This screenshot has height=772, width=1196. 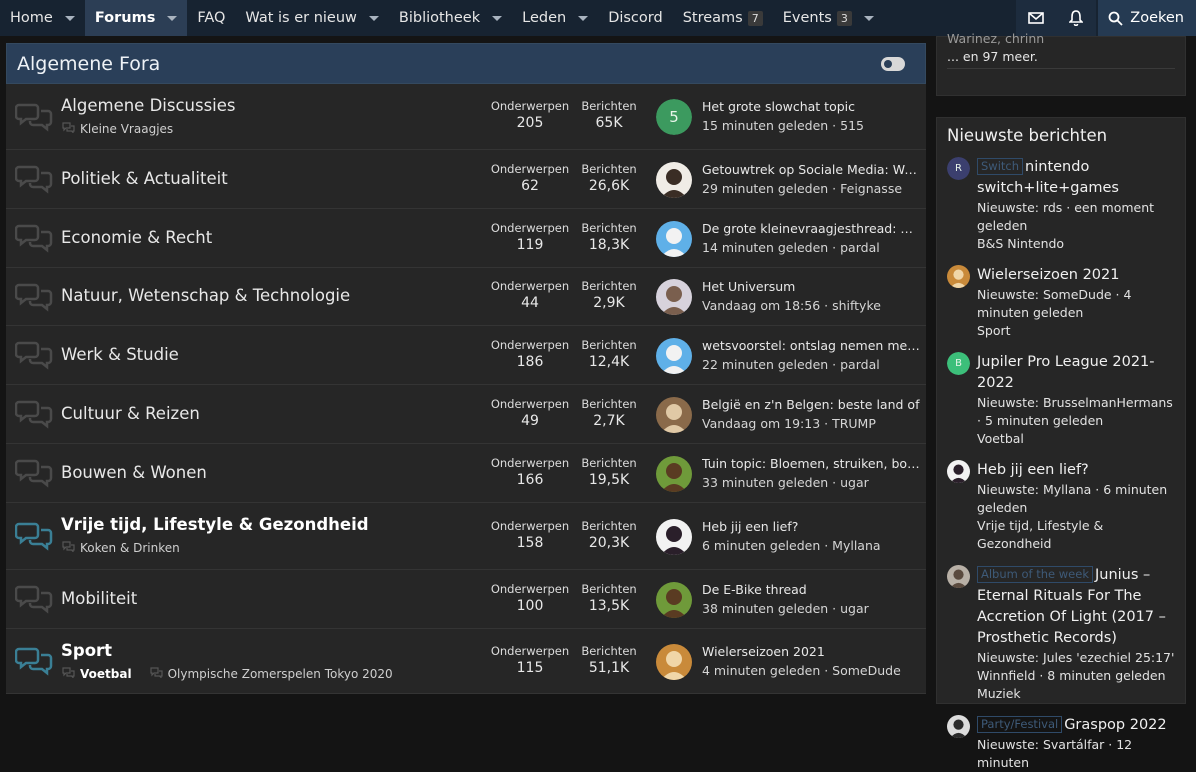 I want to click on nav-item-wat-is-er-nieuw: Wat is er nieuw, so click(x=311, y=18).